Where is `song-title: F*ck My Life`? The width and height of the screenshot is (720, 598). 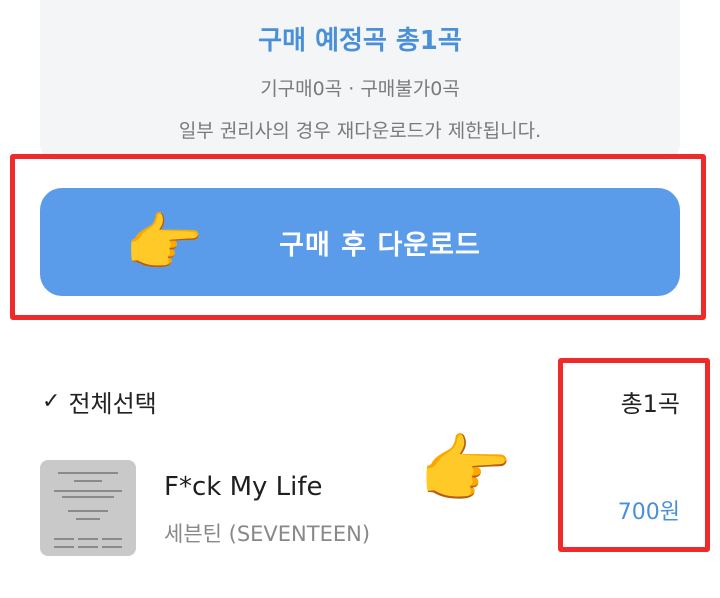 song-title: F*ck My Life is located at coordinates (243, 487).